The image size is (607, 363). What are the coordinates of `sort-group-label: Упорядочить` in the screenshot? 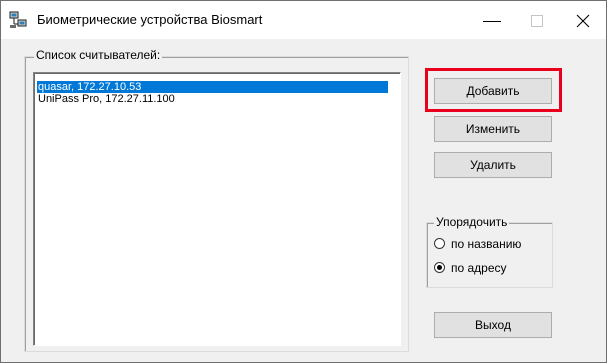 It's located at (472, 222).